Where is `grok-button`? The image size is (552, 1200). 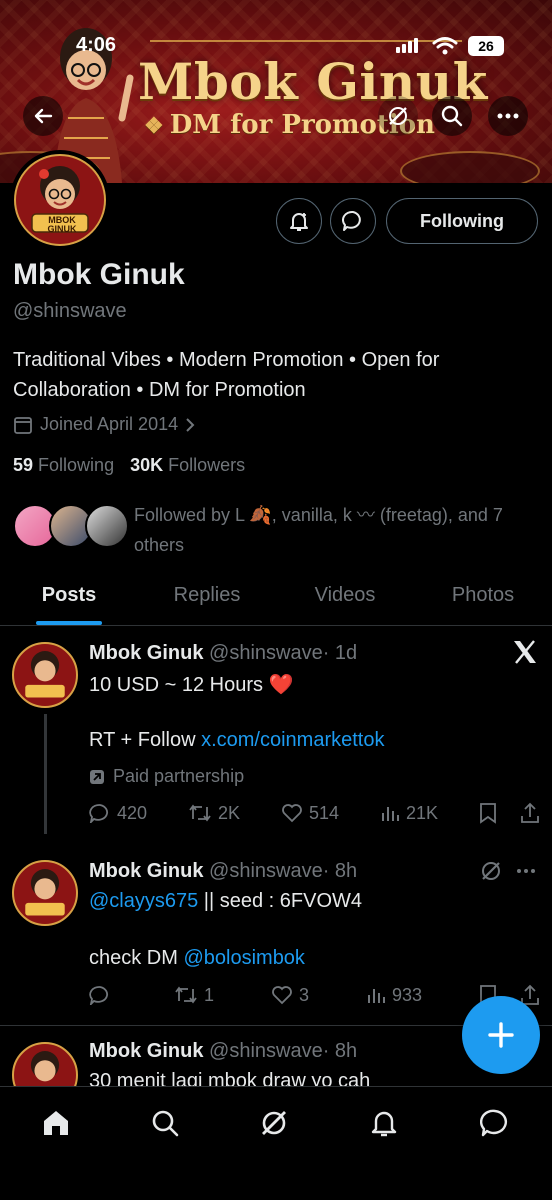 grok-button is located at coordinates (398, 116).